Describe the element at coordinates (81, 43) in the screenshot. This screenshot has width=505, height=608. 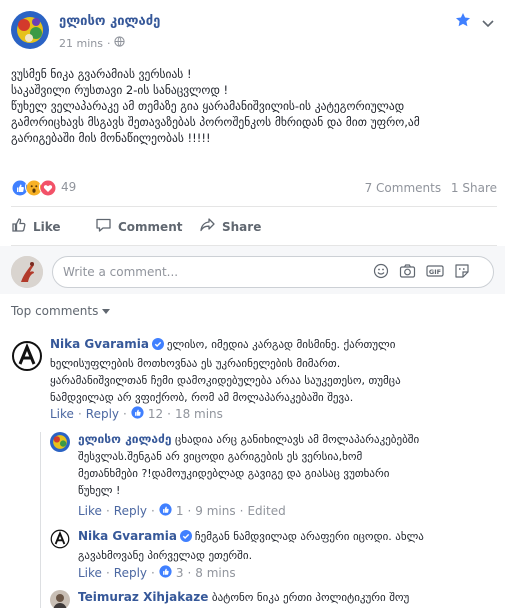
I see `post-timestamp: 21 mins` at that location.